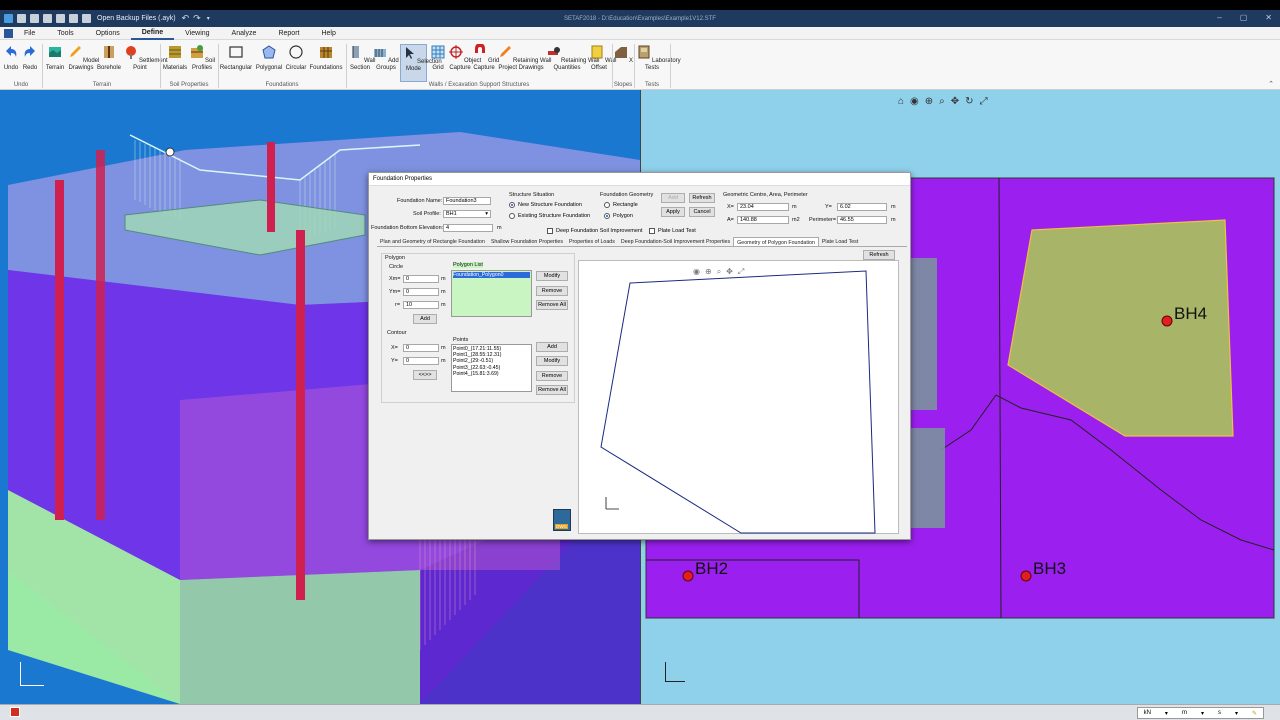 The width and height of the screenshot is (1280, 720). Describe the element at coordinates (552, 347) in the screenshot. I see `points-add-button: Add` at that location.